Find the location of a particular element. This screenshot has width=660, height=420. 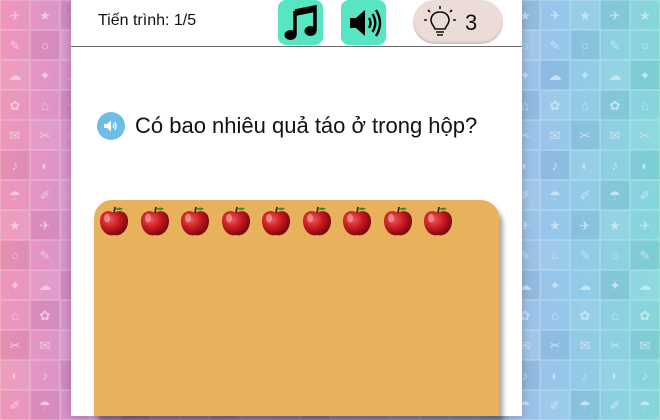

read-question-button is located at coordinates (111, 126).